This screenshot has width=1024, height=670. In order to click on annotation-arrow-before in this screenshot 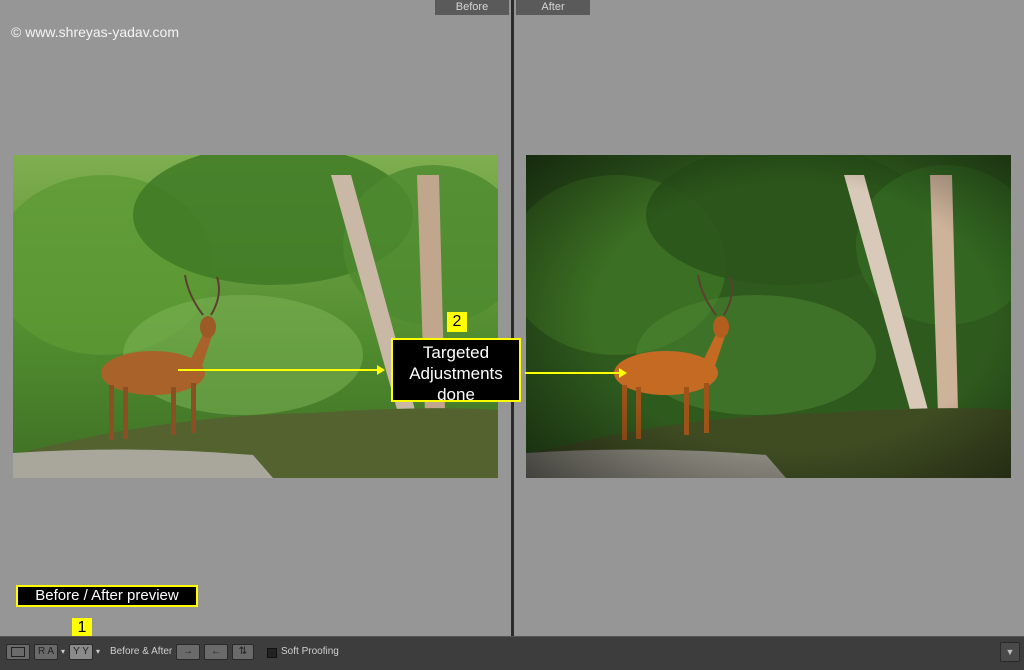, I will do `click(281, 370)`.